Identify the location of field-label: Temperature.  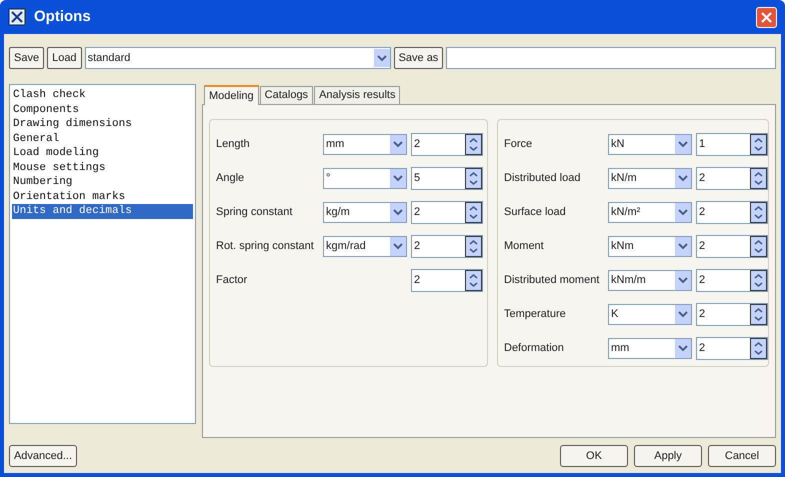
(535, 314).